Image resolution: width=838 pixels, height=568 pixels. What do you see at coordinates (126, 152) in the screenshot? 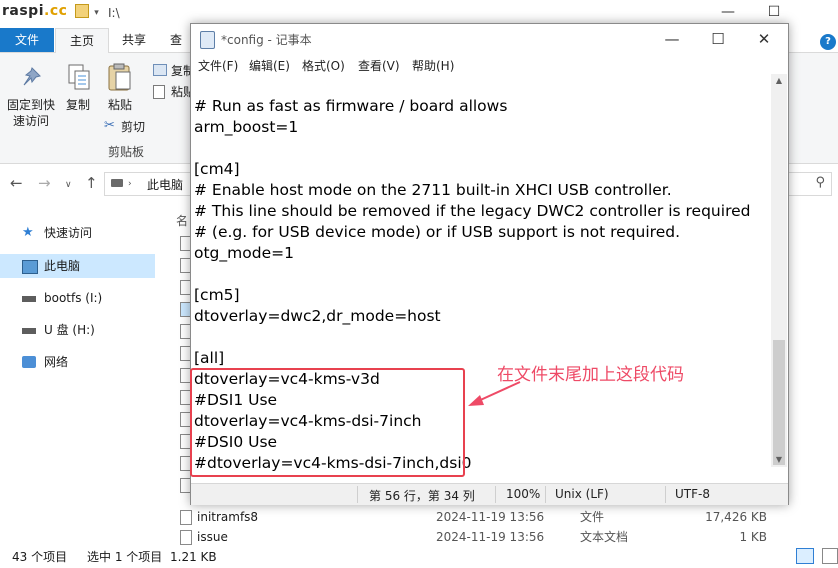
I see `clipboard-group-label: 剪贴板` at bounding box center [126, 152].